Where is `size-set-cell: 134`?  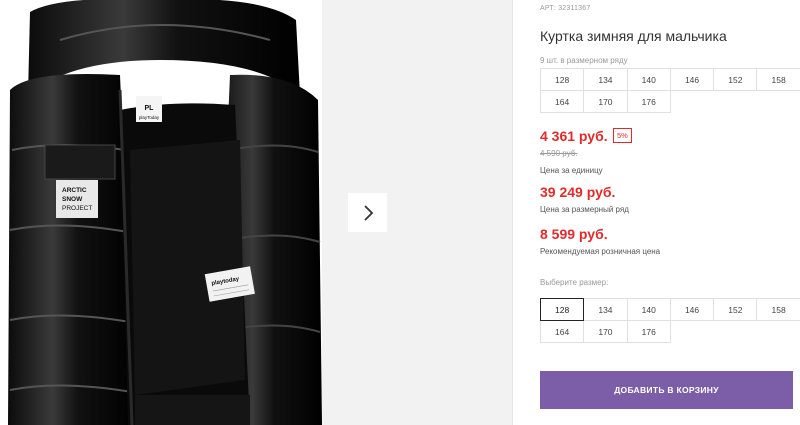
size-set-cell: 134 is located at coordinates (605, 79).